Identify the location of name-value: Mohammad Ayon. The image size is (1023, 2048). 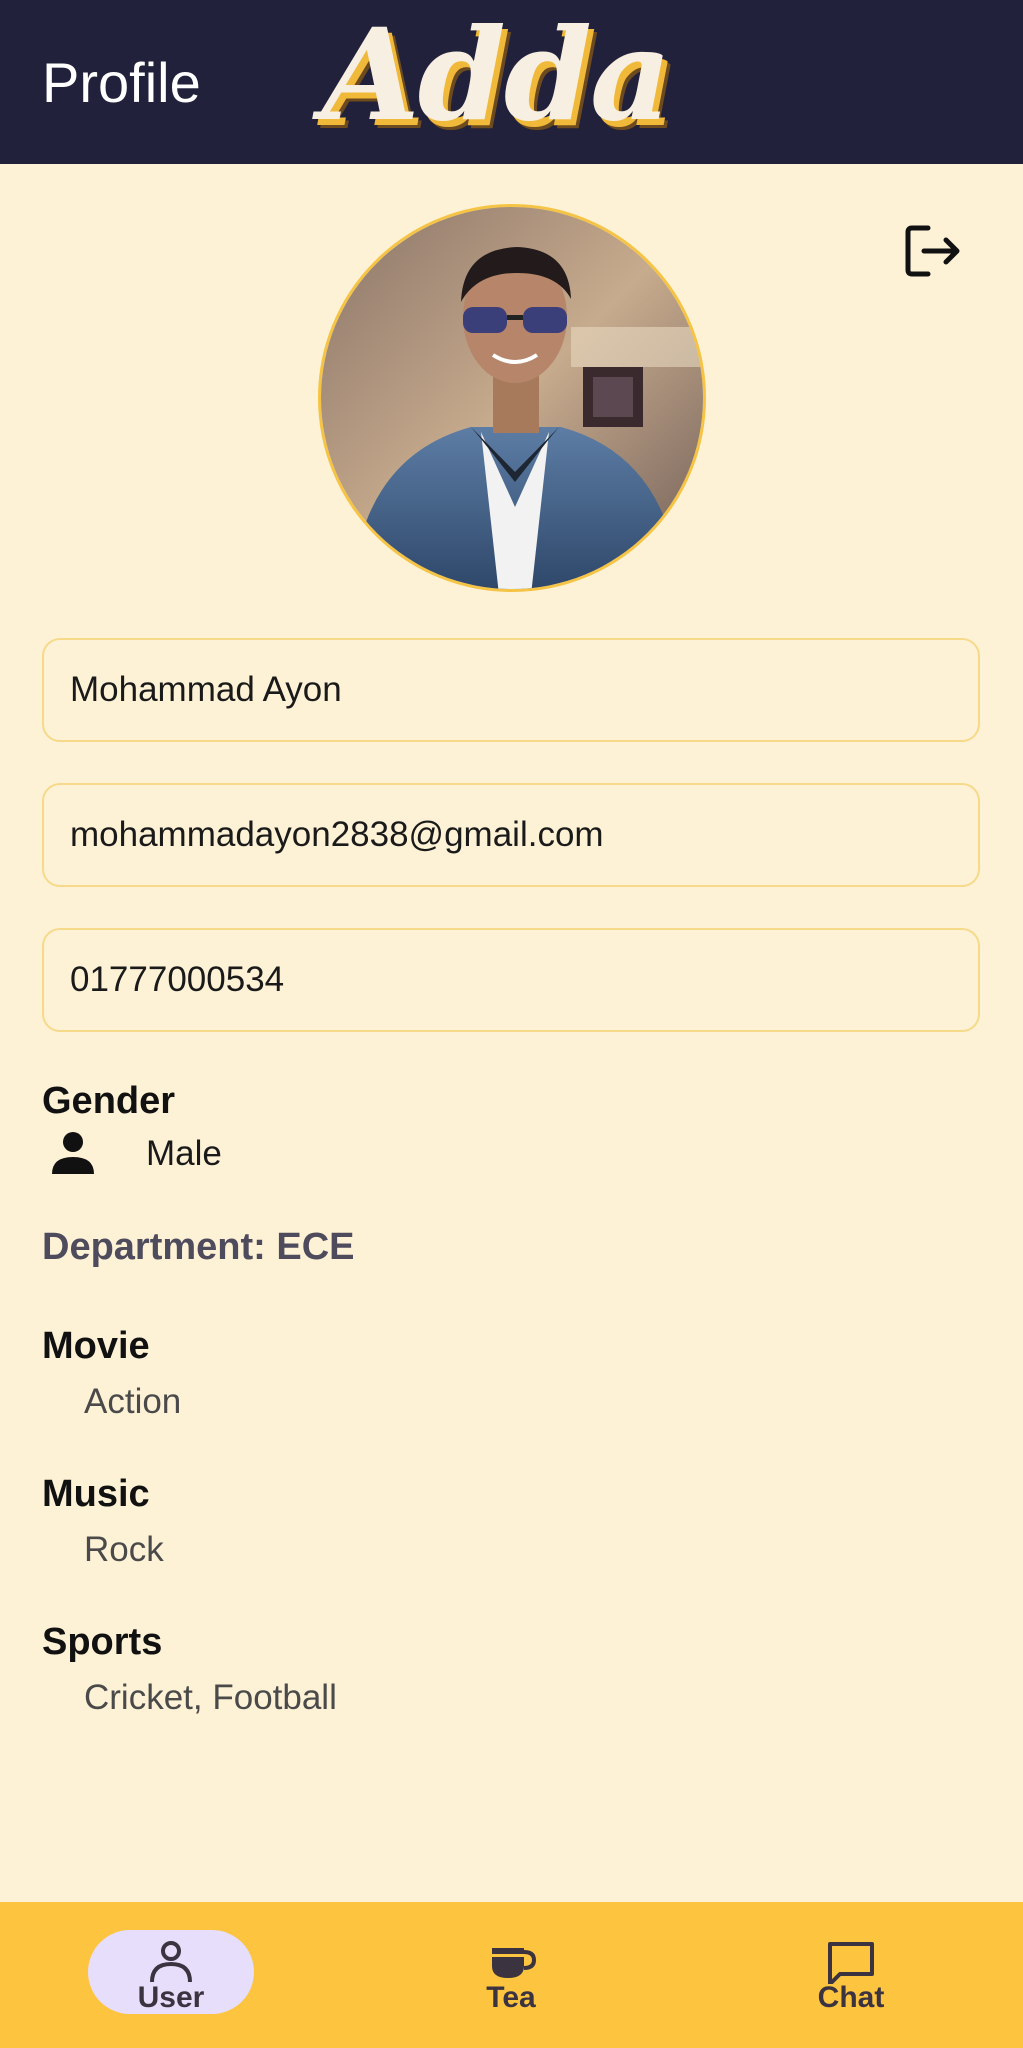
(206, 689).